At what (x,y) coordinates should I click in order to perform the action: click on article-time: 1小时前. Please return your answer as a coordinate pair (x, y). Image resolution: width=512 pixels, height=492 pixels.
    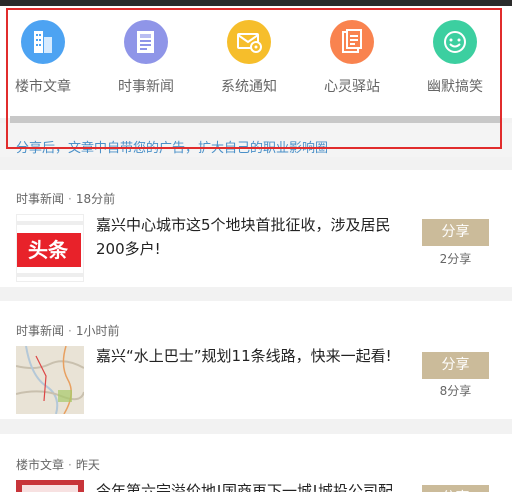
    Looking at the image, I should click on (97, 331).